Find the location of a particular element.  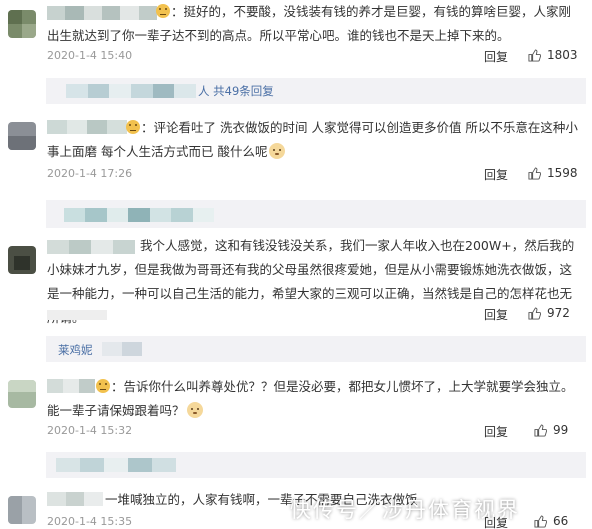

like-button: 972 is located at coordinates (549, 313).